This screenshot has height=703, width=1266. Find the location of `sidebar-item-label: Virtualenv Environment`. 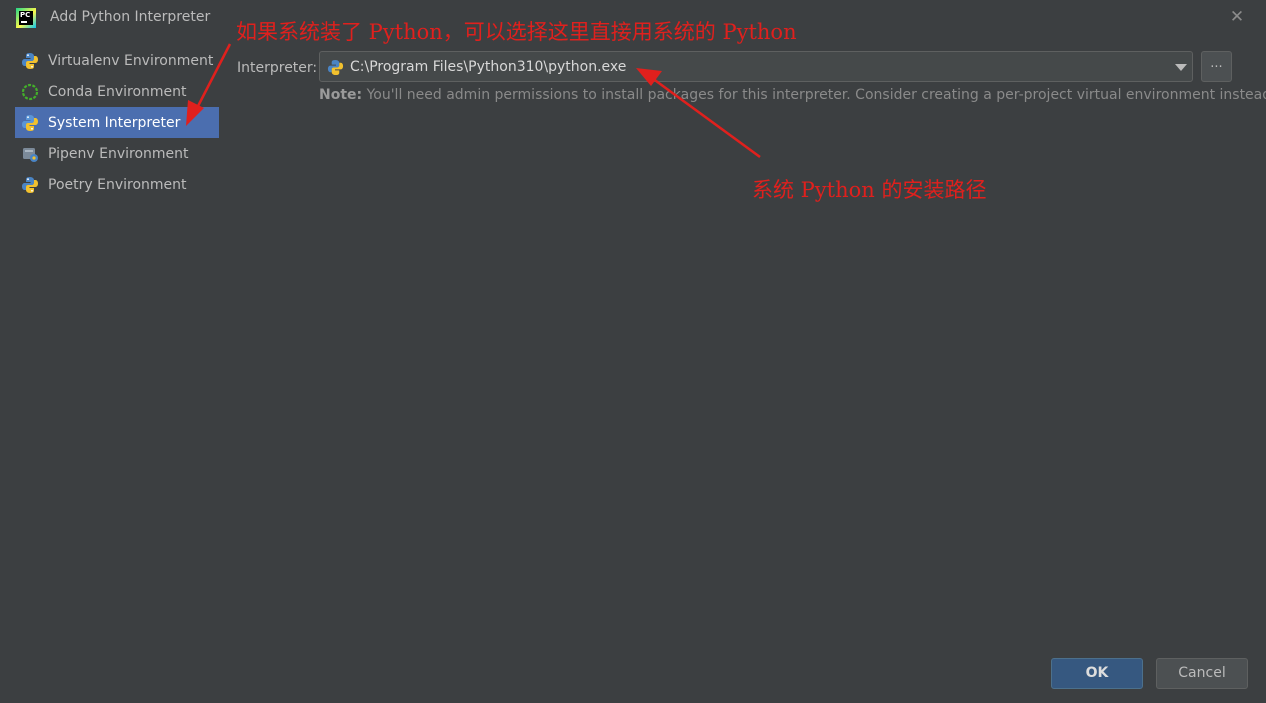

sidebar-item-label: Virtualenv Environment is located at coordinates (131, 60).